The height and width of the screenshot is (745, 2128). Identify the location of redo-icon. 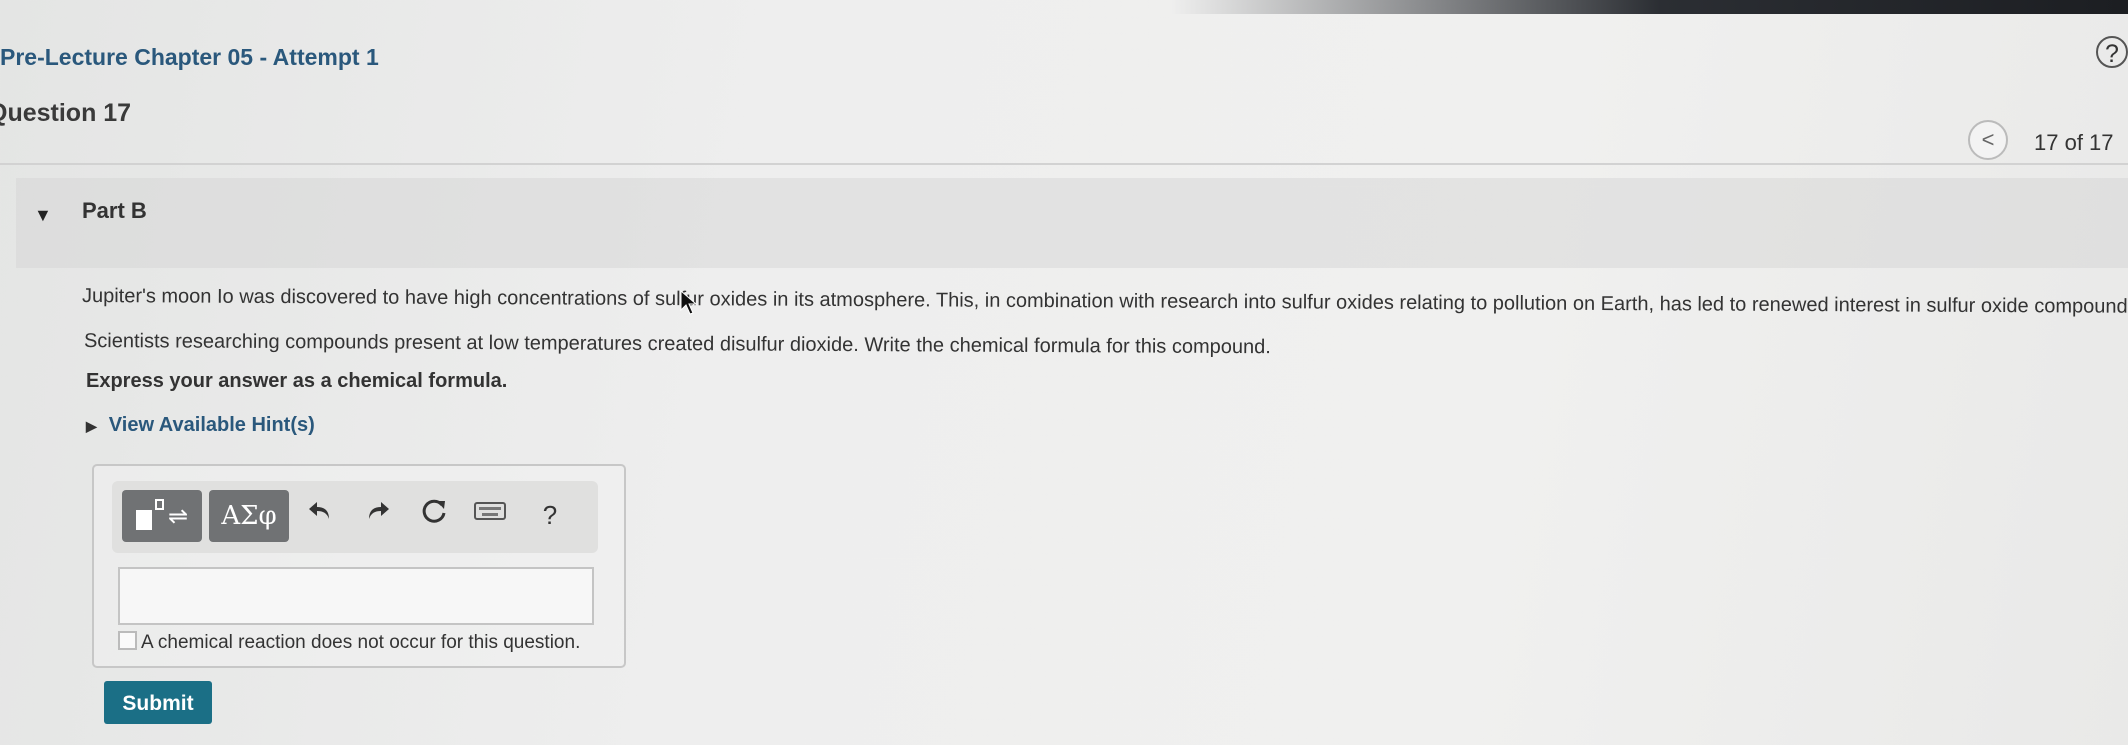
(378, 515).